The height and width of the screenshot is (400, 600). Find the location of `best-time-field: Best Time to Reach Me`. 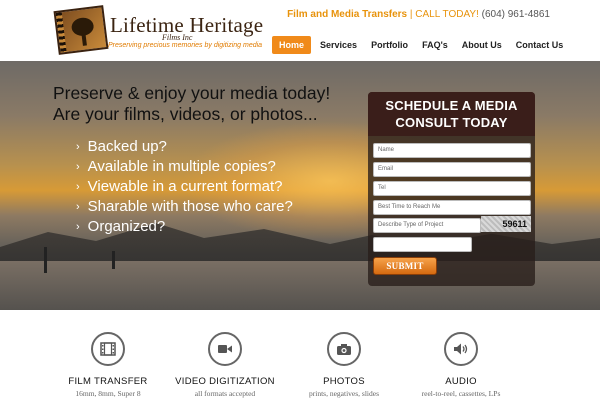

best-time-field: Best Time to Reach Me is located at coordinates (452, 207).